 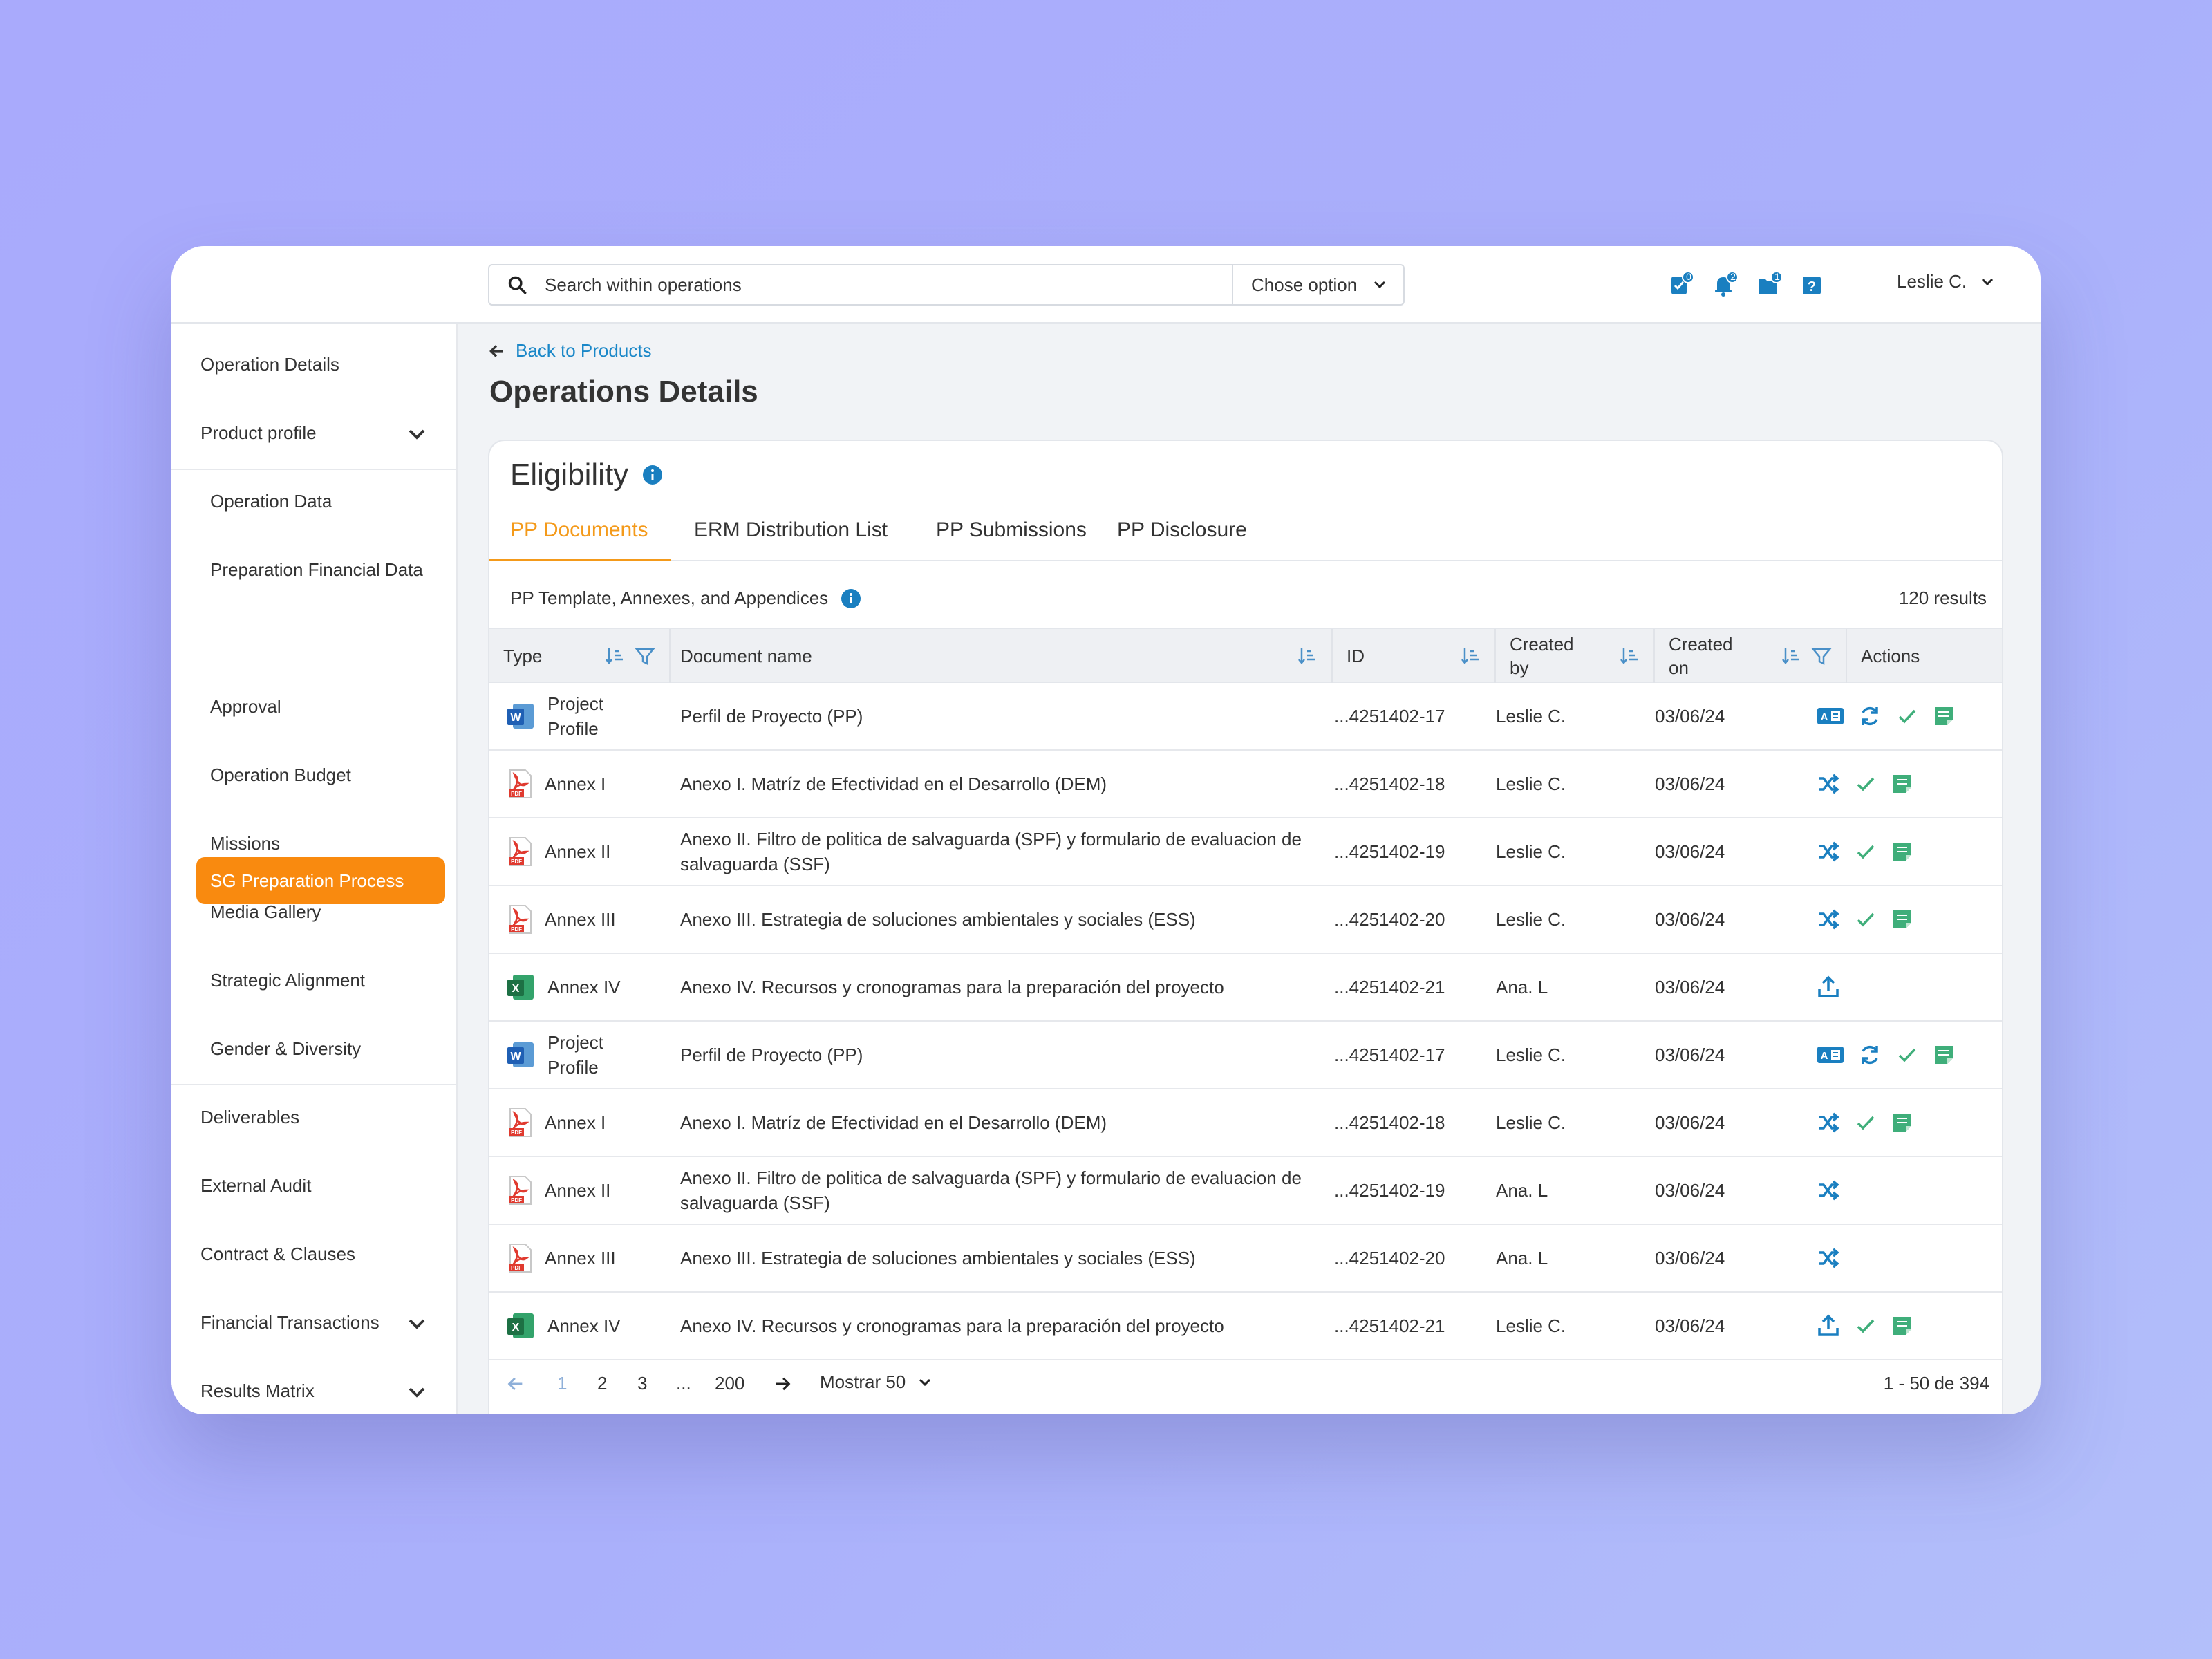 What do you see at coordinates (1002, 656) in the screenshot?
I see `column-header-document-name: Document name` at bounding box center [1002, 656].